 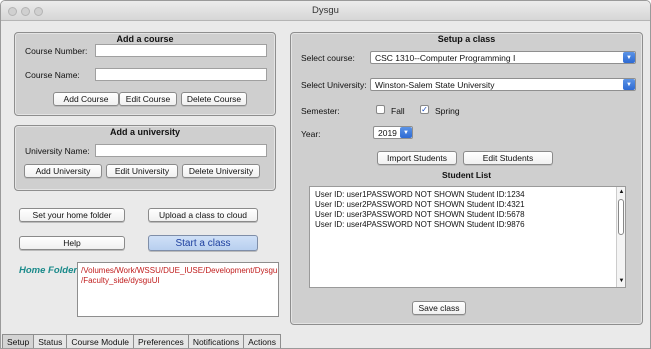 I want to click on year-label: Year:, so click(x=311, y=134).